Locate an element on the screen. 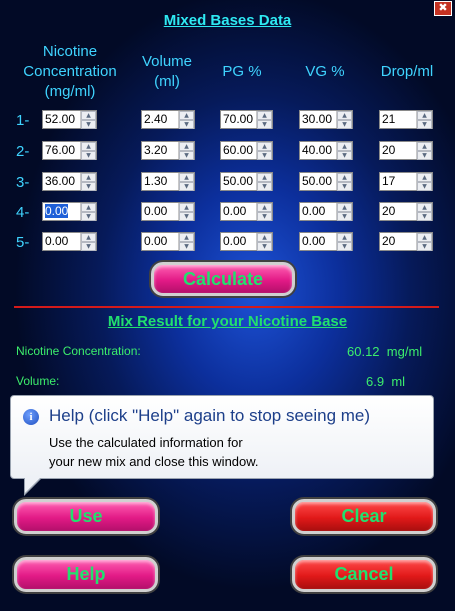 The image size is (455, 611). pg-input-row-2: 60.00 ▲ ▼ is located at coordinates (246, 150).